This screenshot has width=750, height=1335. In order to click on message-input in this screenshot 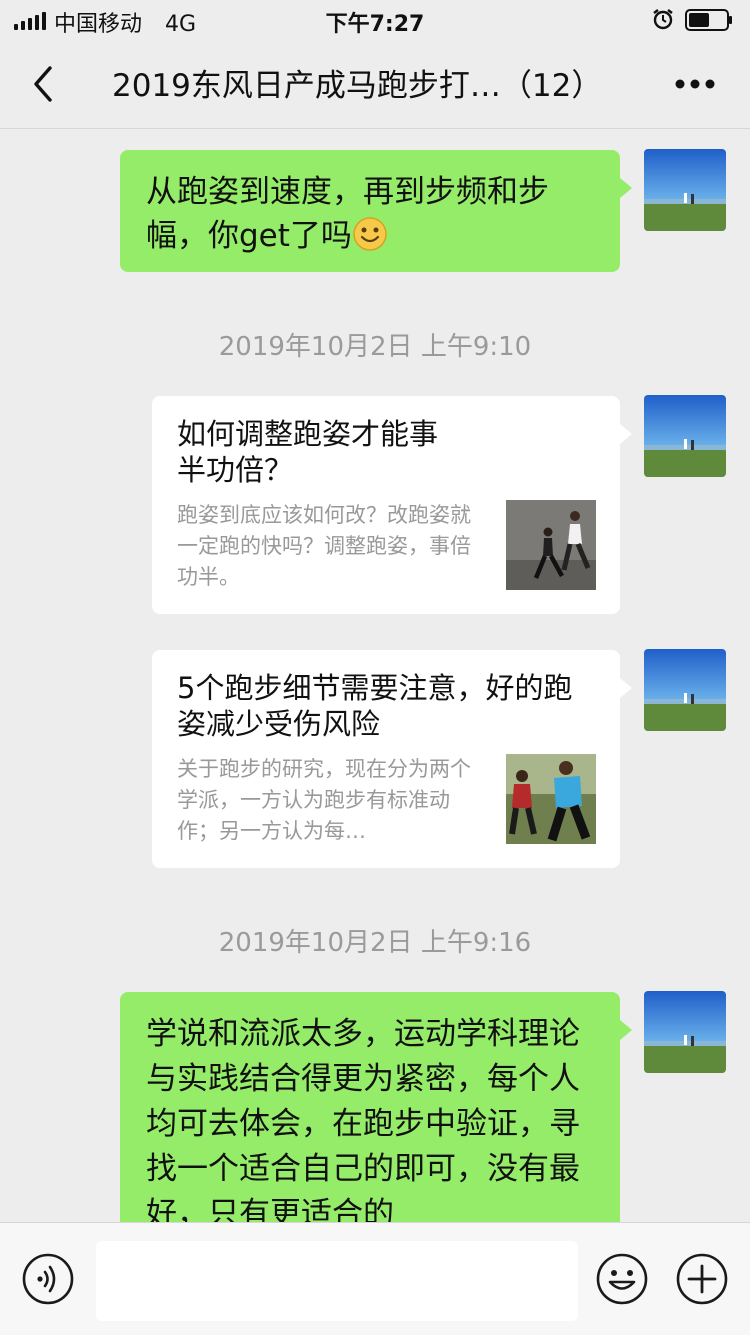, I will do `click(337, 1281)`.